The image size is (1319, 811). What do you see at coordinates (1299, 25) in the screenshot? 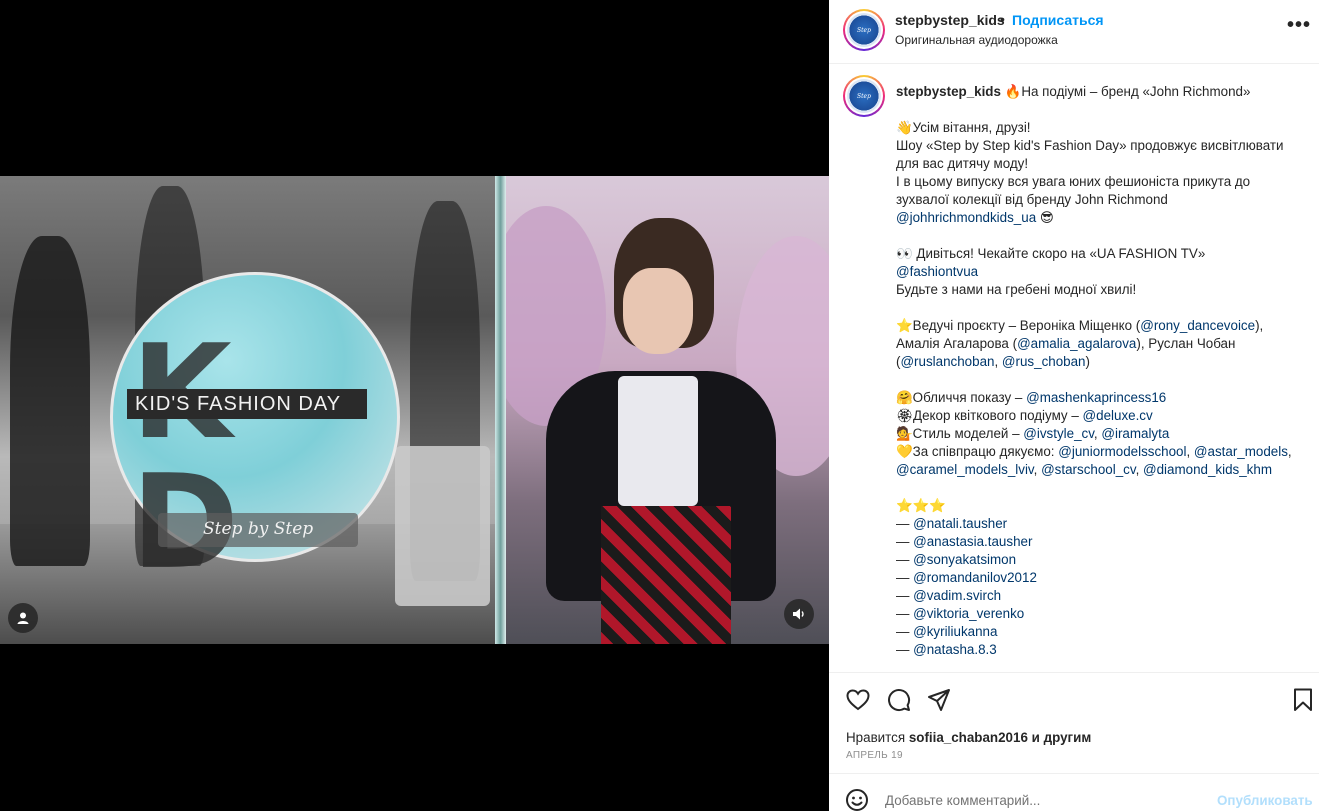
I see `more-options-icon: •••` at bounding box center [1299, 25].